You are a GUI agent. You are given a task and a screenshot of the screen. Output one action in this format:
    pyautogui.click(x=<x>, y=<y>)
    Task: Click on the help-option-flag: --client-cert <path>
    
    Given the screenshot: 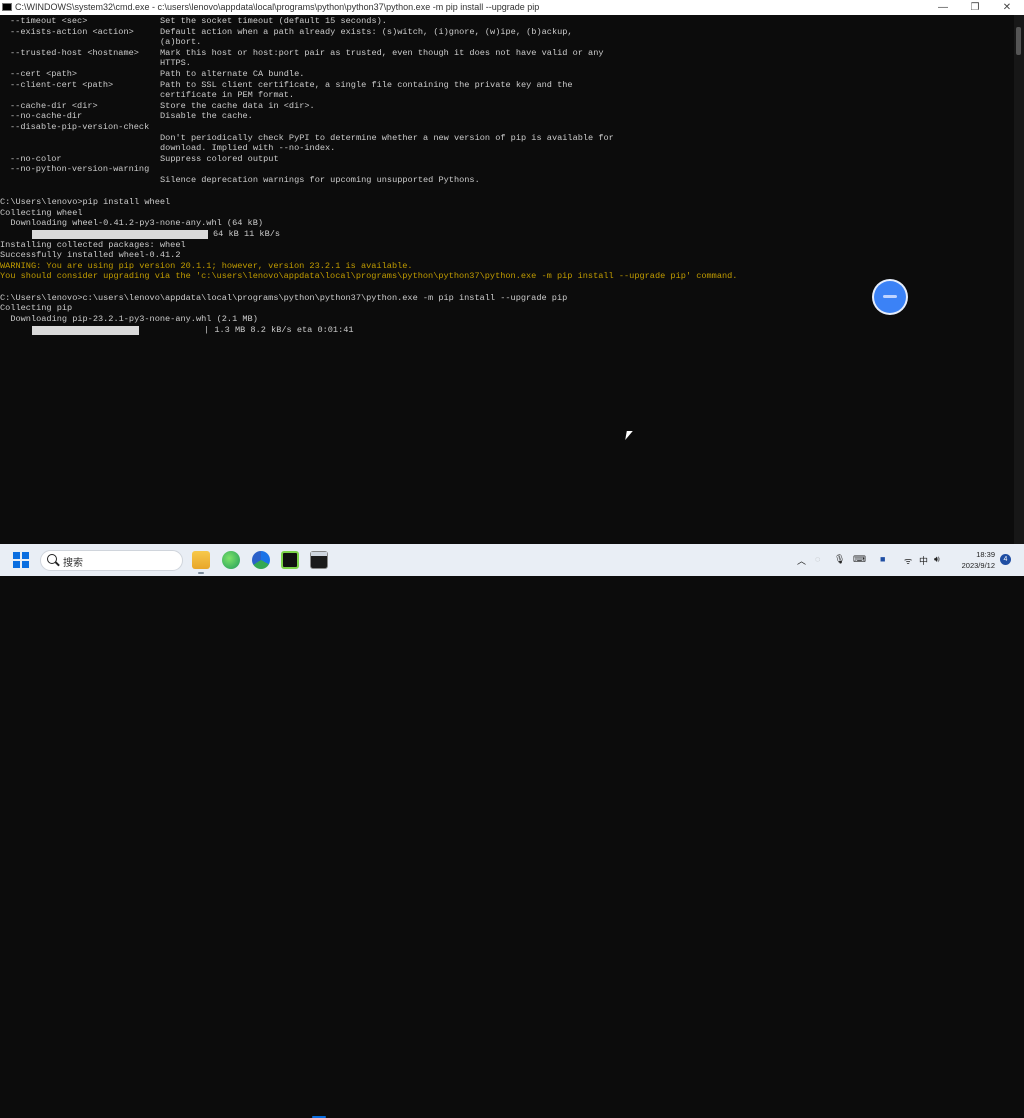 What is the action you would take?
    pyautogui.click(x=62, y=84)
    